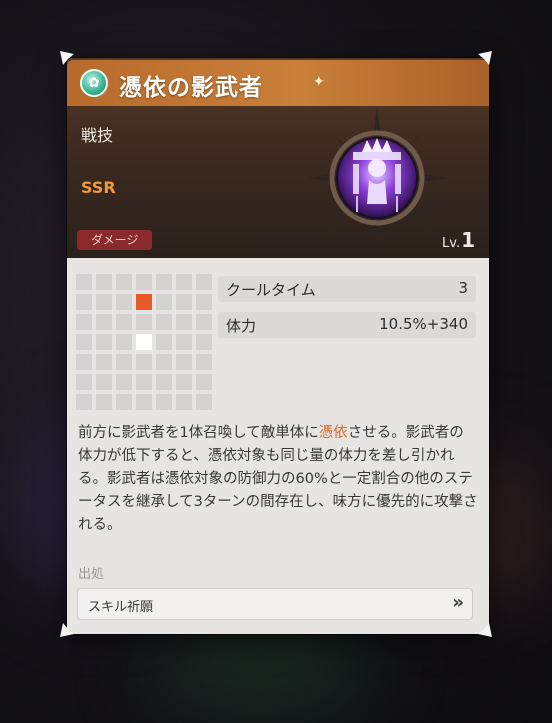  I want to click on description-text-before: 前方に影武者を1体召喚して敵単体に, so click(198, 433).